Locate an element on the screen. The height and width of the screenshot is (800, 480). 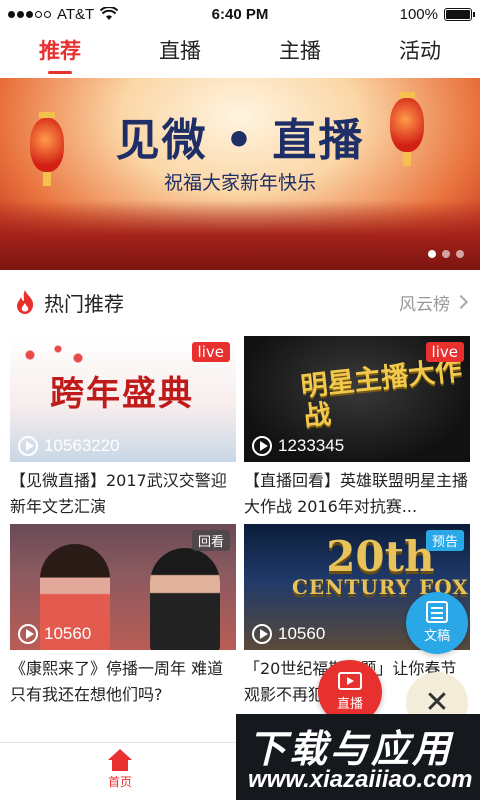
status-bar: AT&T 6:40 PM 100% is located at coordinates (240, 14).